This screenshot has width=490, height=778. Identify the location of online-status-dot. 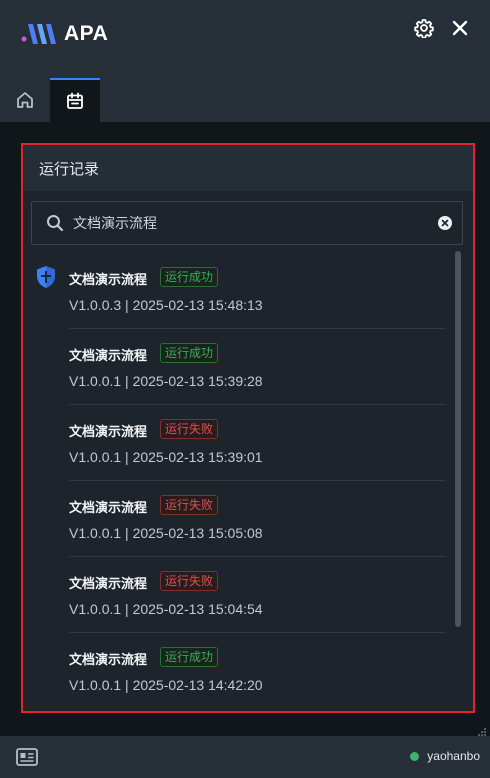
(415, 756).